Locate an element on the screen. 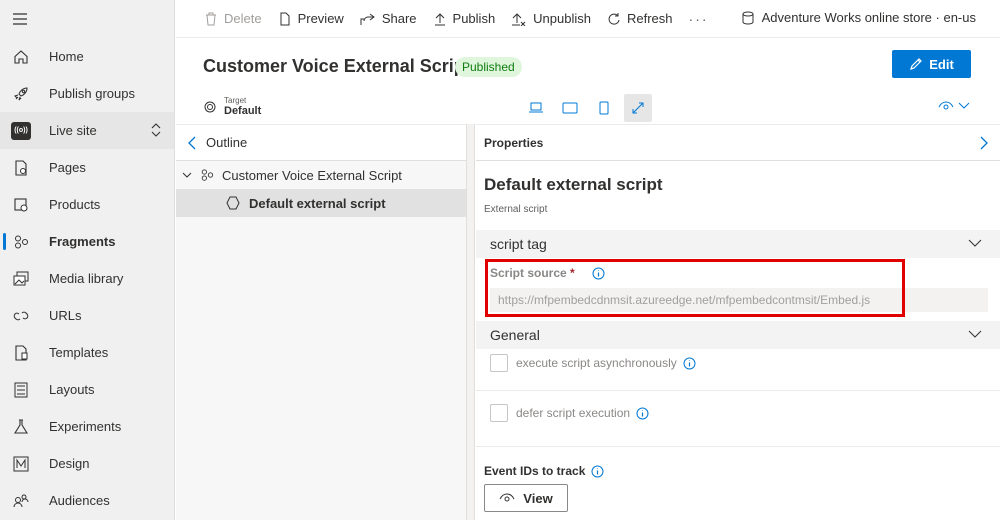  chevron-right-icon is located at coordinates (984, 143).